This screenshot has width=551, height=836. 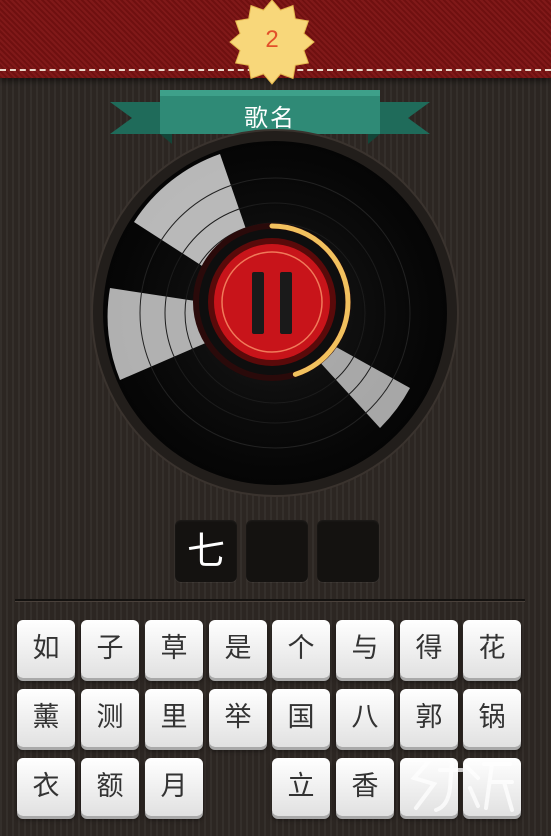 What do you see at coordinates (238, 718) in the screenshot?
I see `key-2-4: 举` at bounding box center [238, 718].